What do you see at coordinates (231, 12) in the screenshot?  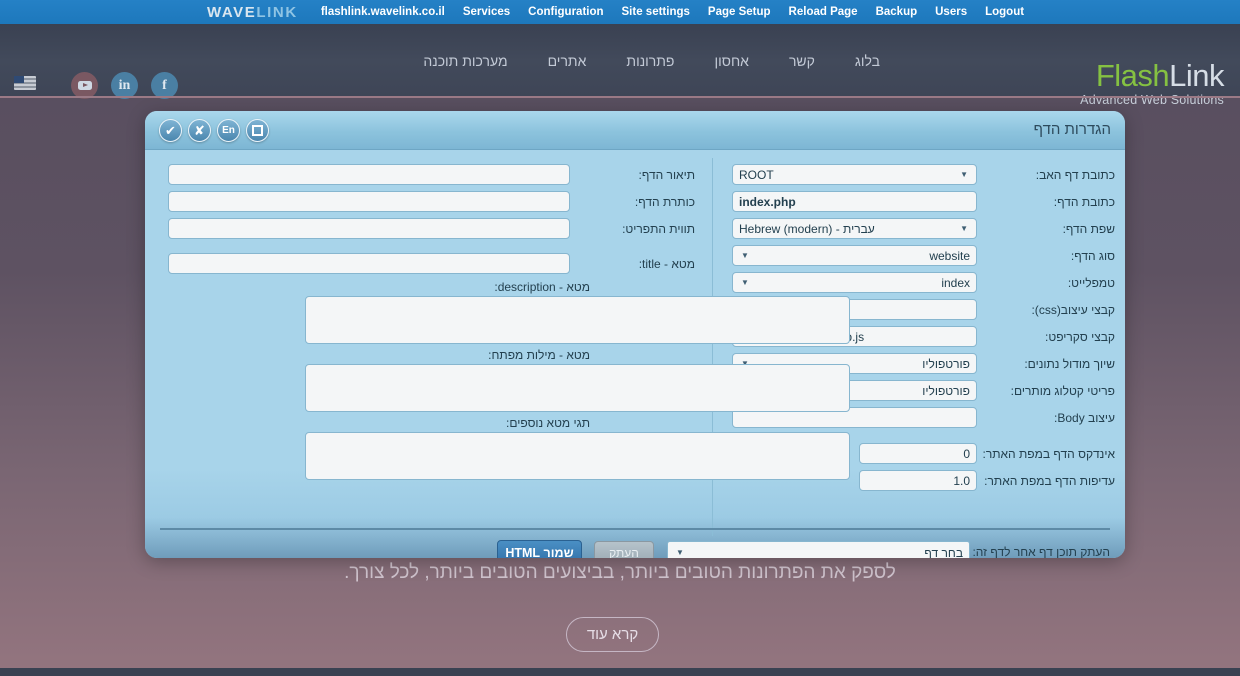 I see `wavelink-logo-part1: WAVE` at bounding box center [231, 12].